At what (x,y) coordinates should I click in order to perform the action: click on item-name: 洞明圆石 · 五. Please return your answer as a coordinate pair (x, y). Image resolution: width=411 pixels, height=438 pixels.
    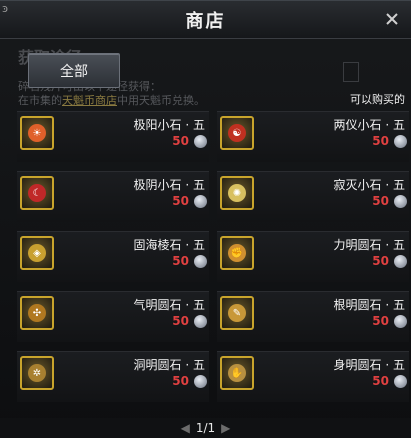
    Looking at the image, I should click on (169, 365).